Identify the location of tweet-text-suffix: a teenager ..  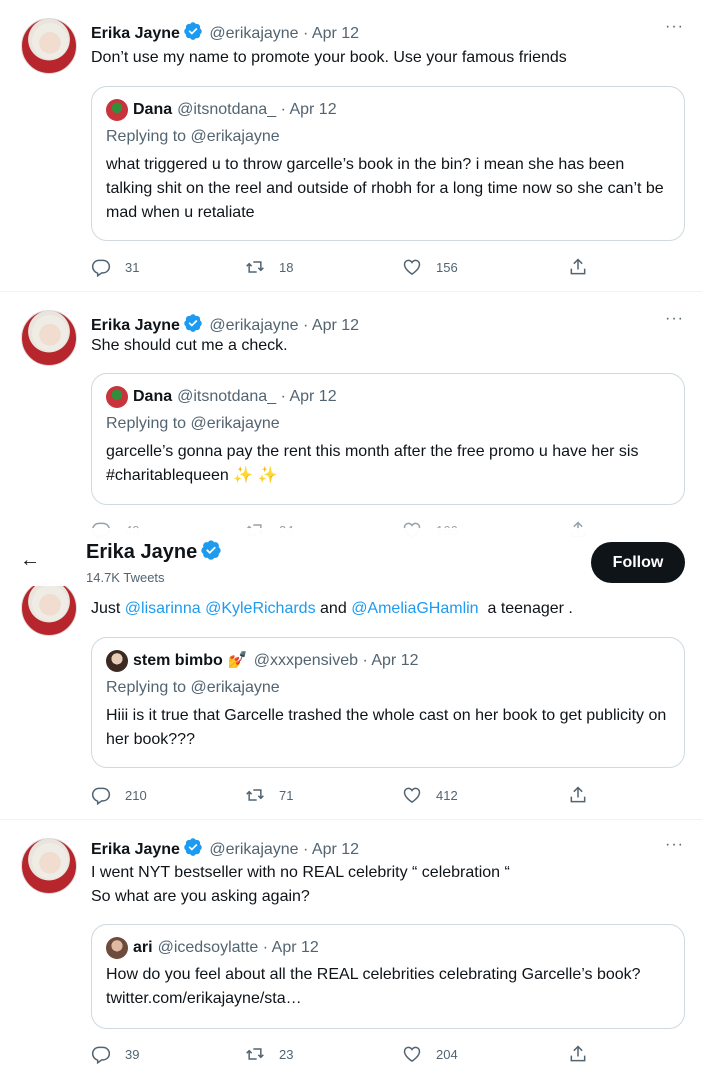
(530, 608).